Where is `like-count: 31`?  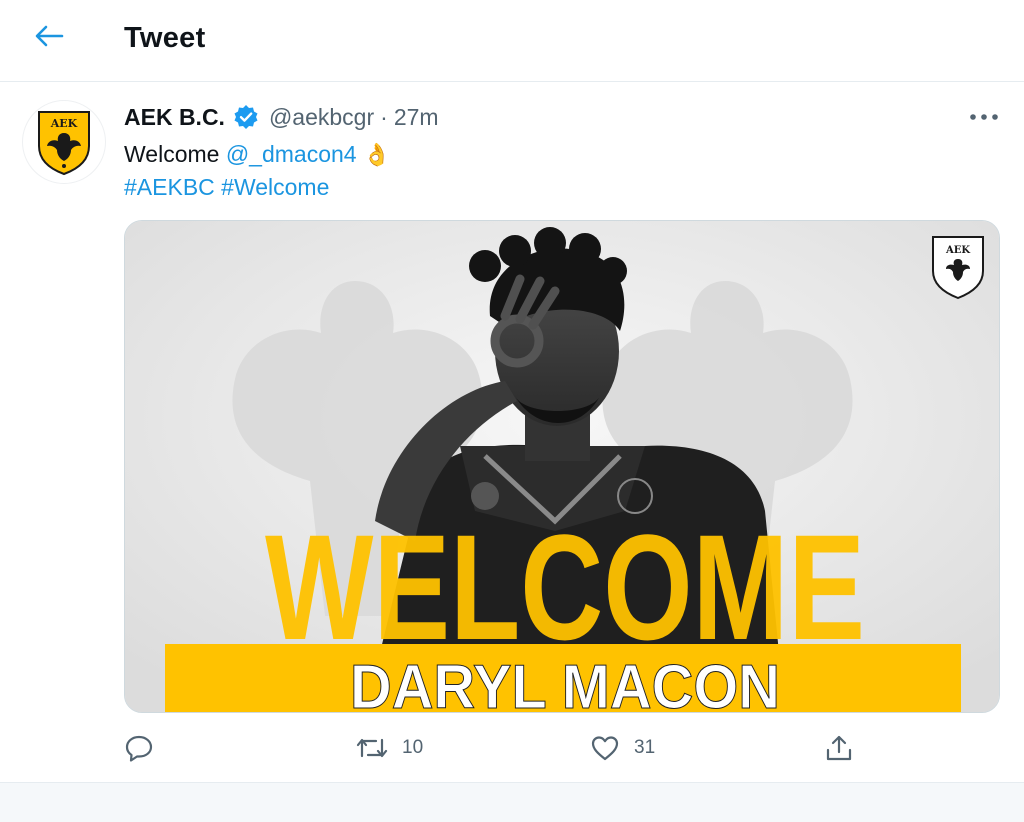 like-count: 31 is located at coordinates (645, 747).